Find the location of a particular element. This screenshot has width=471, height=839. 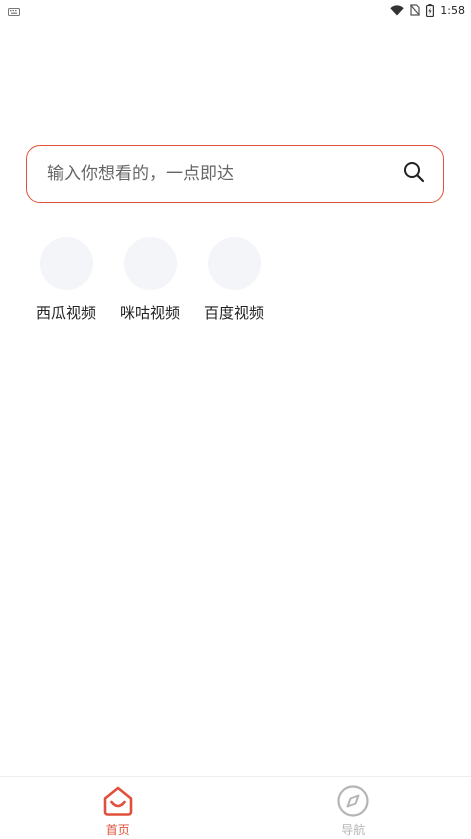

compass-icon is located at coordinates (353, 801).